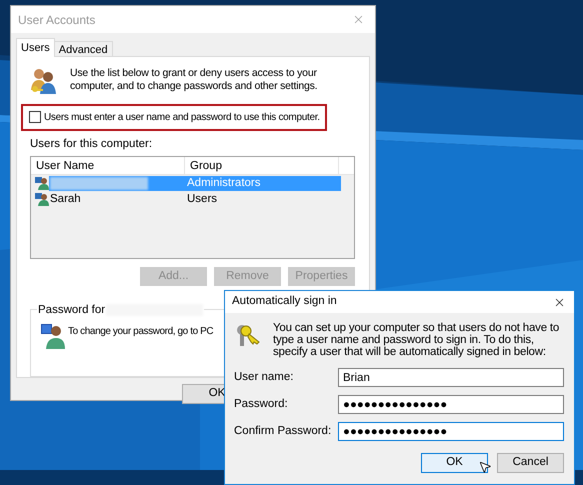  Describe the element at coordinates (35, 117) in the screenshot. I see `checkbox` at that location.